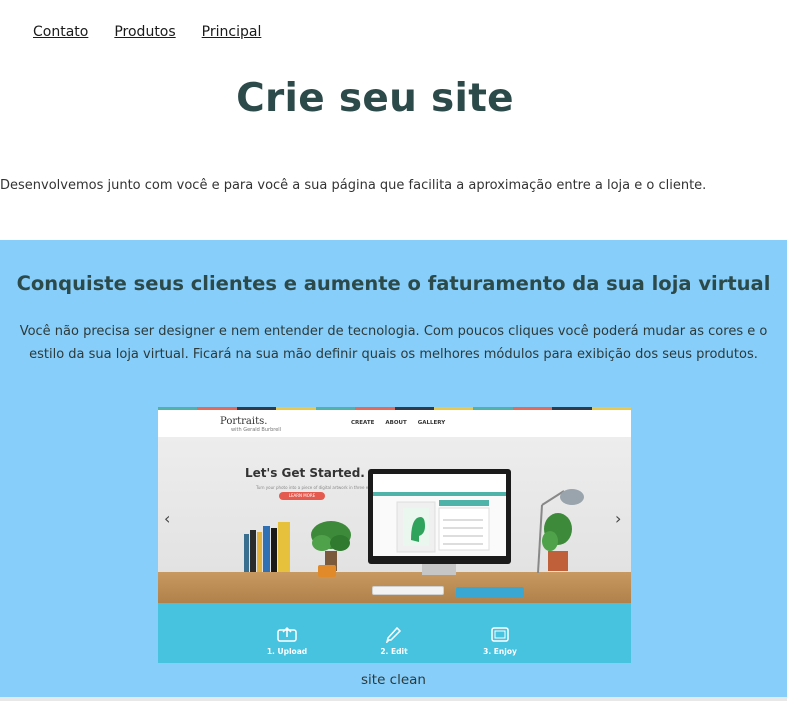 This screenshot has height=701, width=787. Describe the element at coordinates (618, 518) in the screenshot. I see `carousel-next-arrow: ›` at that location.